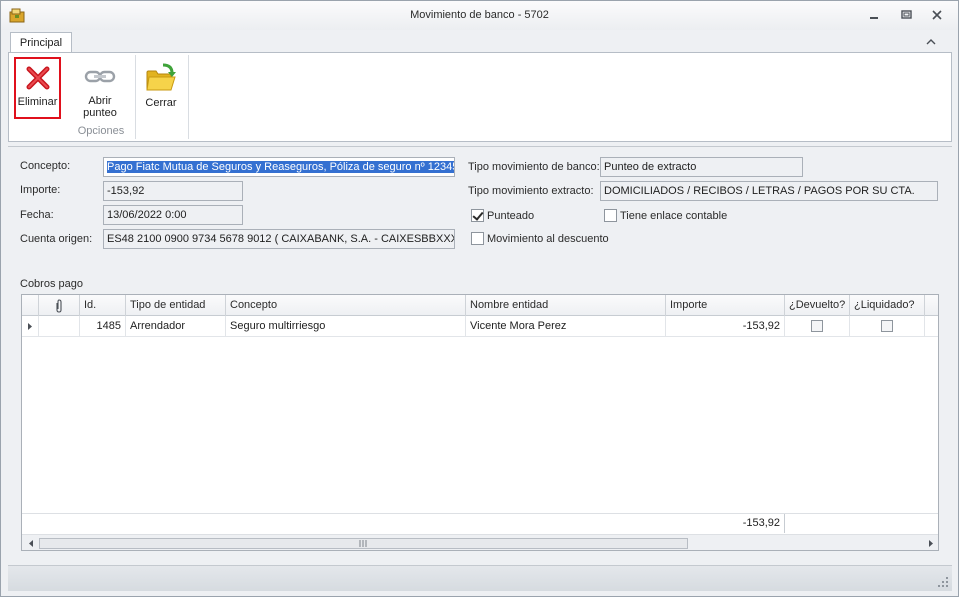 The height and width of the screenshot is (597, 959). What do you see at coordinates (610, 215) in the screenshot?
I see `tiene-enlace-checkbox` at bounding box center [610, 215].